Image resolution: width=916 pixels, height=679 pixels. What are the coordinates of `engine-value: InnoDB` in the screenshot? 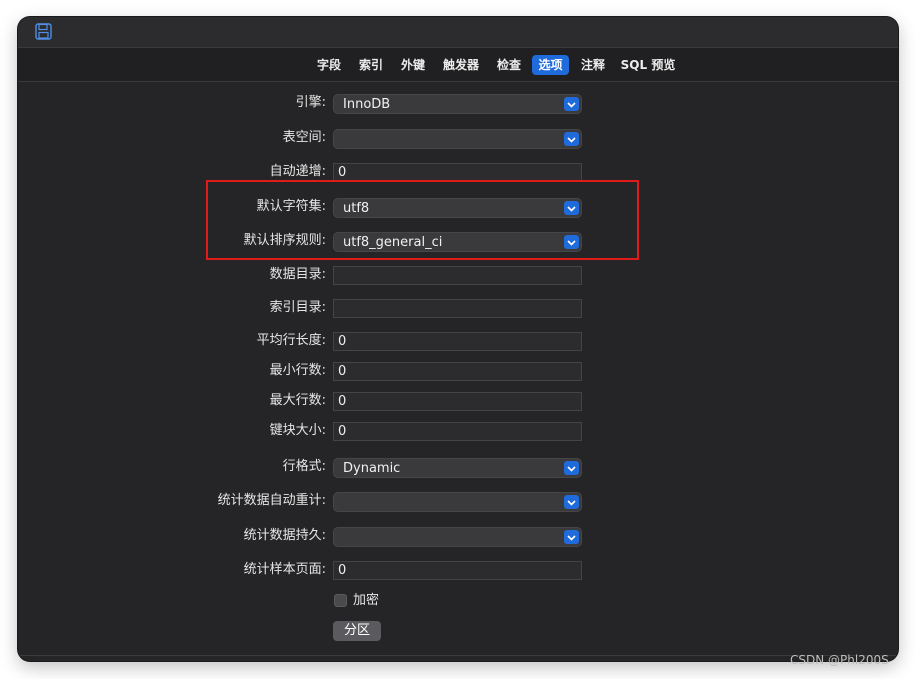 It's located at (367, 104).